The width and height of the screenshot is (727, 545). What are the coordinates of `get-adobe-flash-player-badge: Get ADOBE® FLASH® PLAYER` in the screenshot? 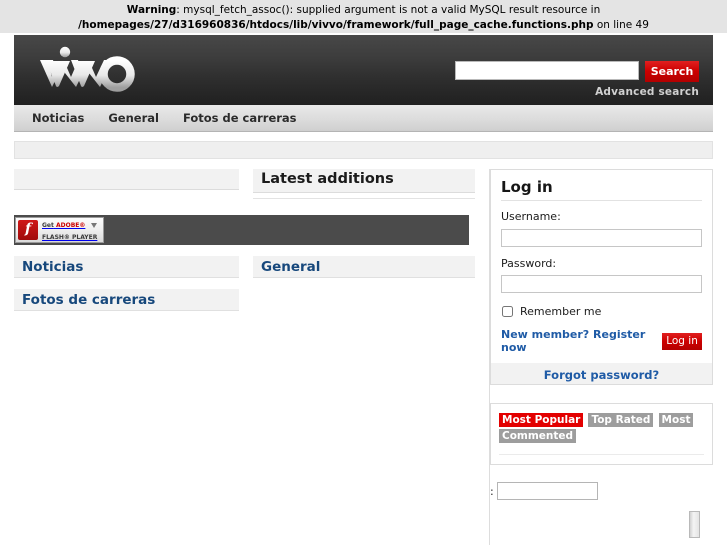 It's located at (59, 230).